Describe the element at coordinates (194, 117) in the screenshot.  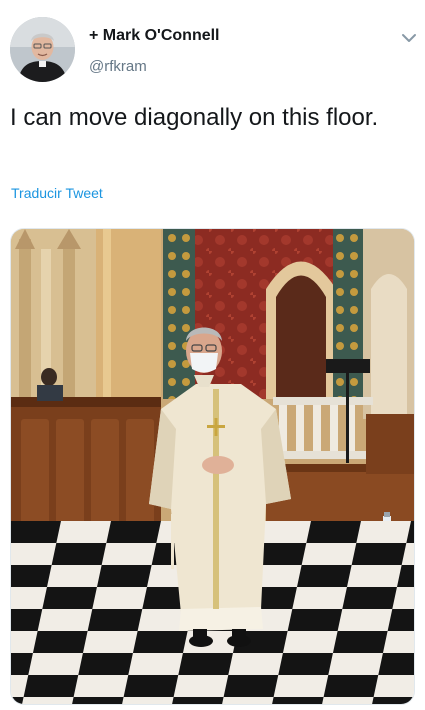
I see `tweet-text: I can move diagonally on this floor.` at that location.